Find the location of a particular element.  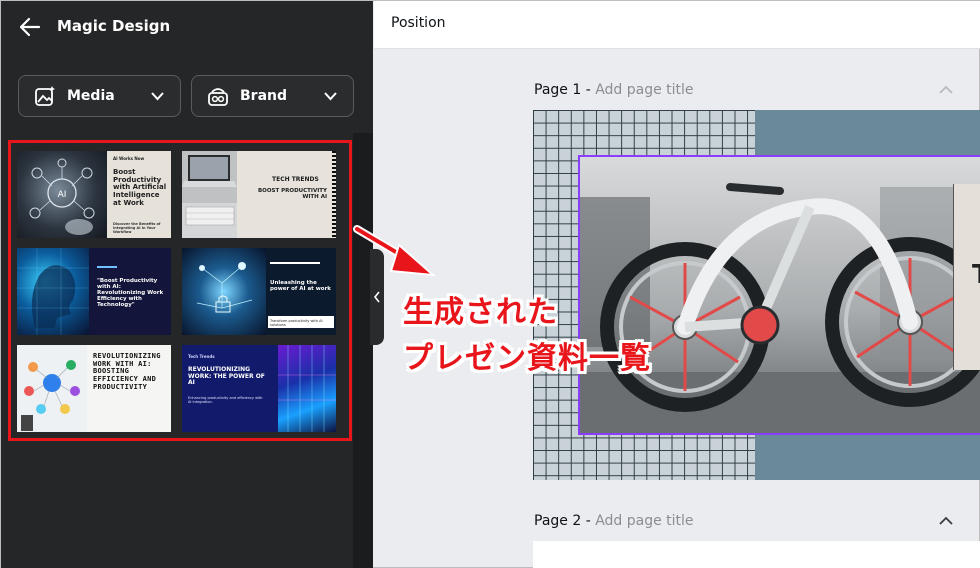

page-1-header: Page 1 - Add page title is located at coordinates (614, 90).